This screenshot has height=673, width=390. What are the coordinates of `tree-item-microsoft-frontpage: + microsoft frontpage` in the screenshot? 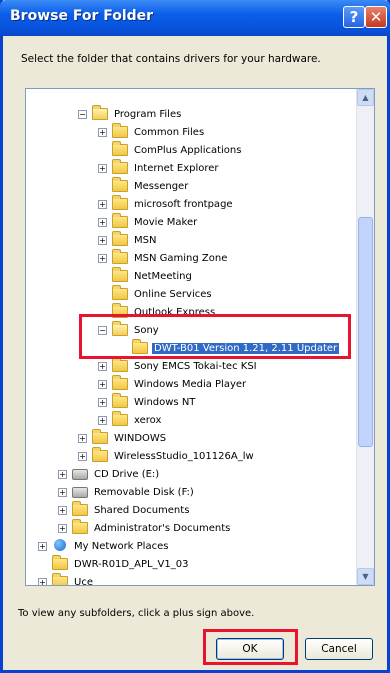 It's located at (166, 204).